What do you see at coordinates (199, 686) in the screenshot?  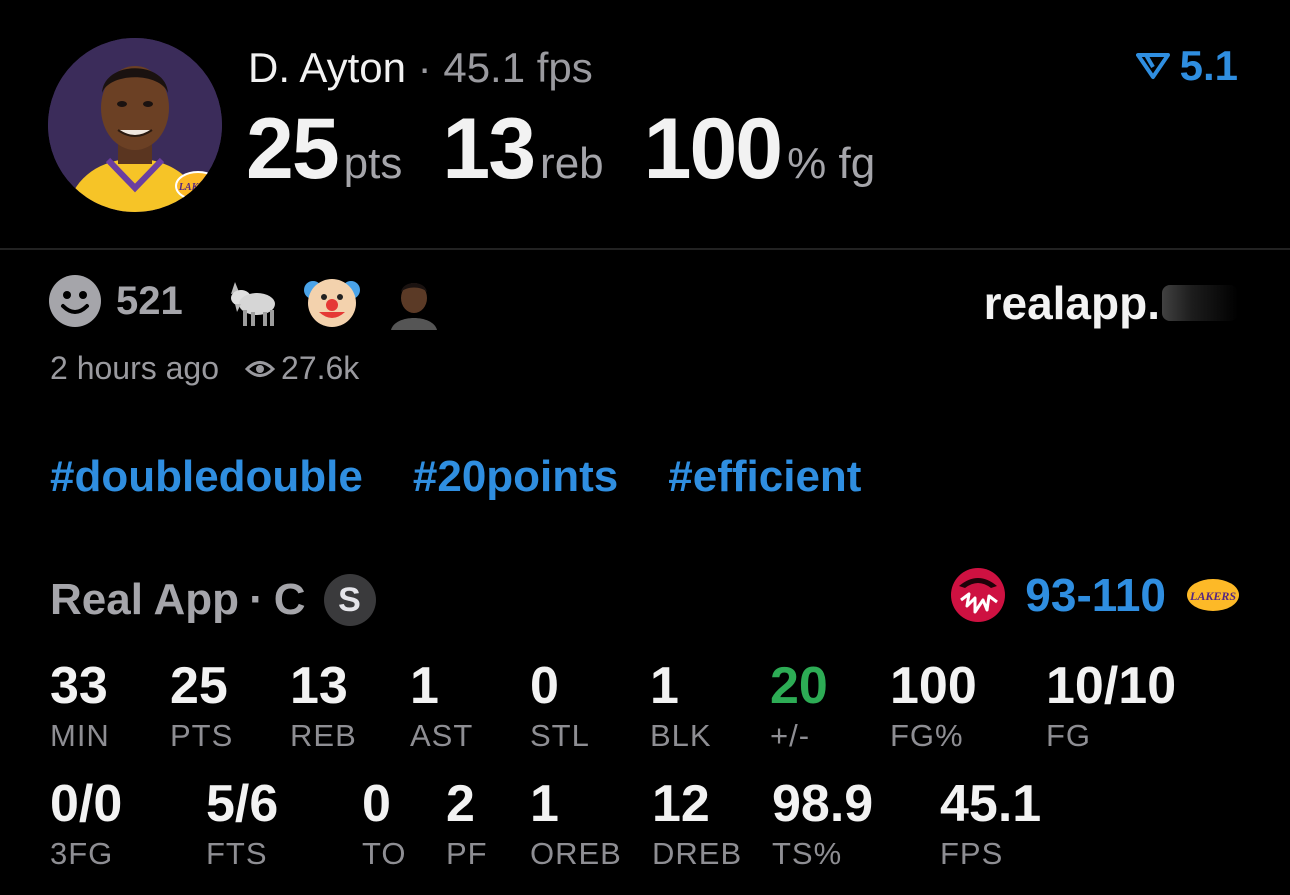 I see `stat-value: 25` at bounding box center [199, 686].